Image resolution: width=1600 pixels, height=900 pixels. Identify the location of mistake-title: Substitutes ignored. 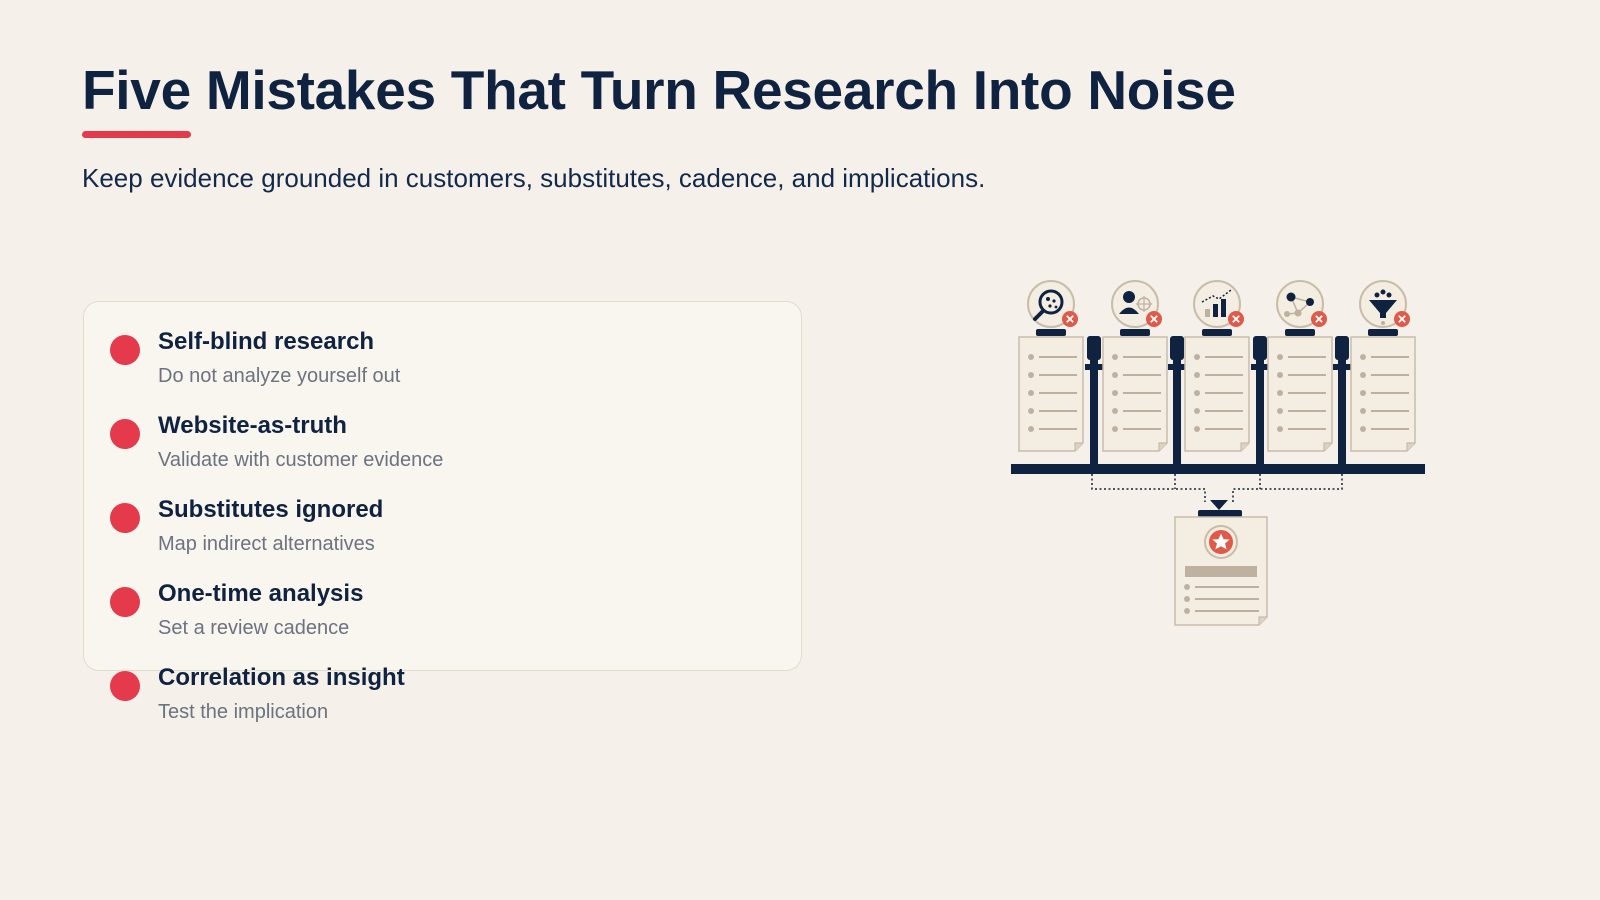
(271, 509).